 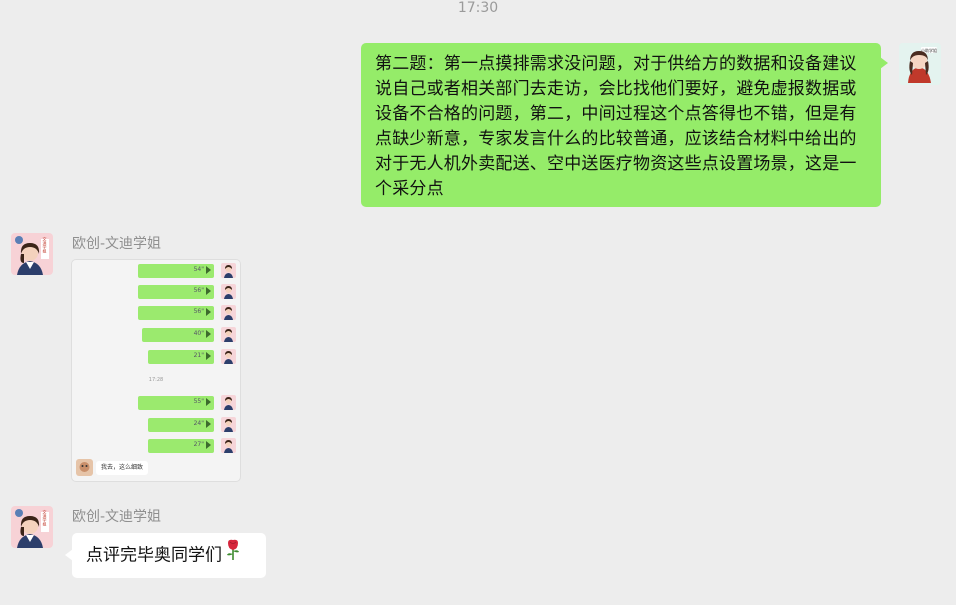 What do you see at coordinates (156, 403) in the screenshot?
I see `voice-message: 55"` at bounding box center [156, 403].